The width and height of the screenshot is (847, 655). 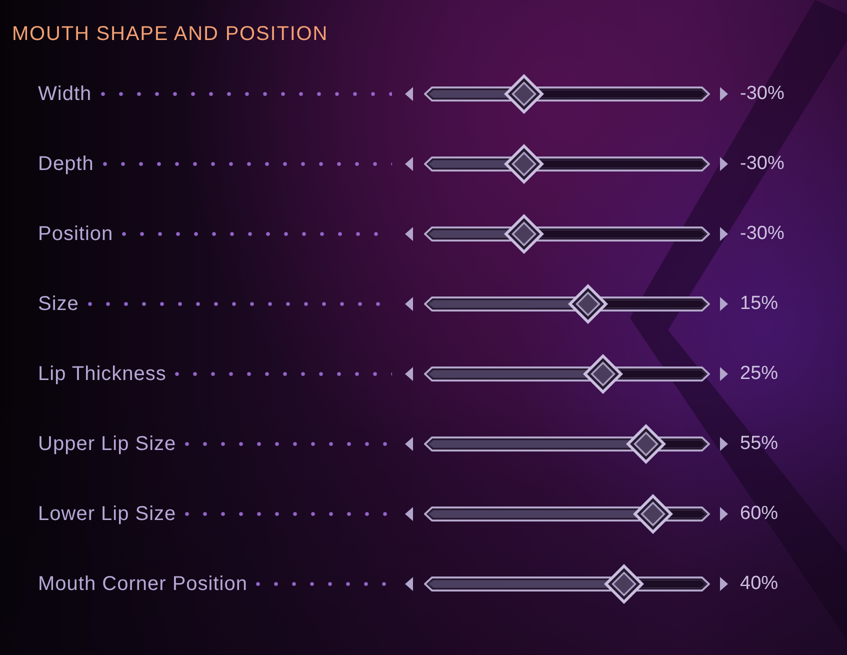 What do you see at coordinates (759, 304) in the screenshot?
I see `slider-value: 15%` at bounding box center [759, 304].